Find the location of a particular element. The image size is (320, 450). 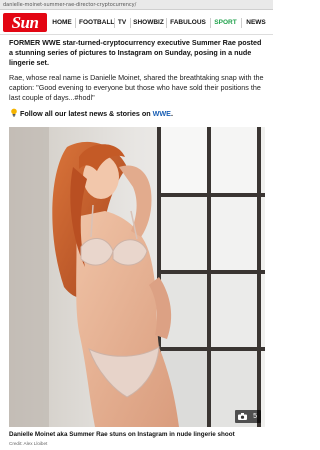

gallery-counter: 5 is located at coordinates (248, 416).